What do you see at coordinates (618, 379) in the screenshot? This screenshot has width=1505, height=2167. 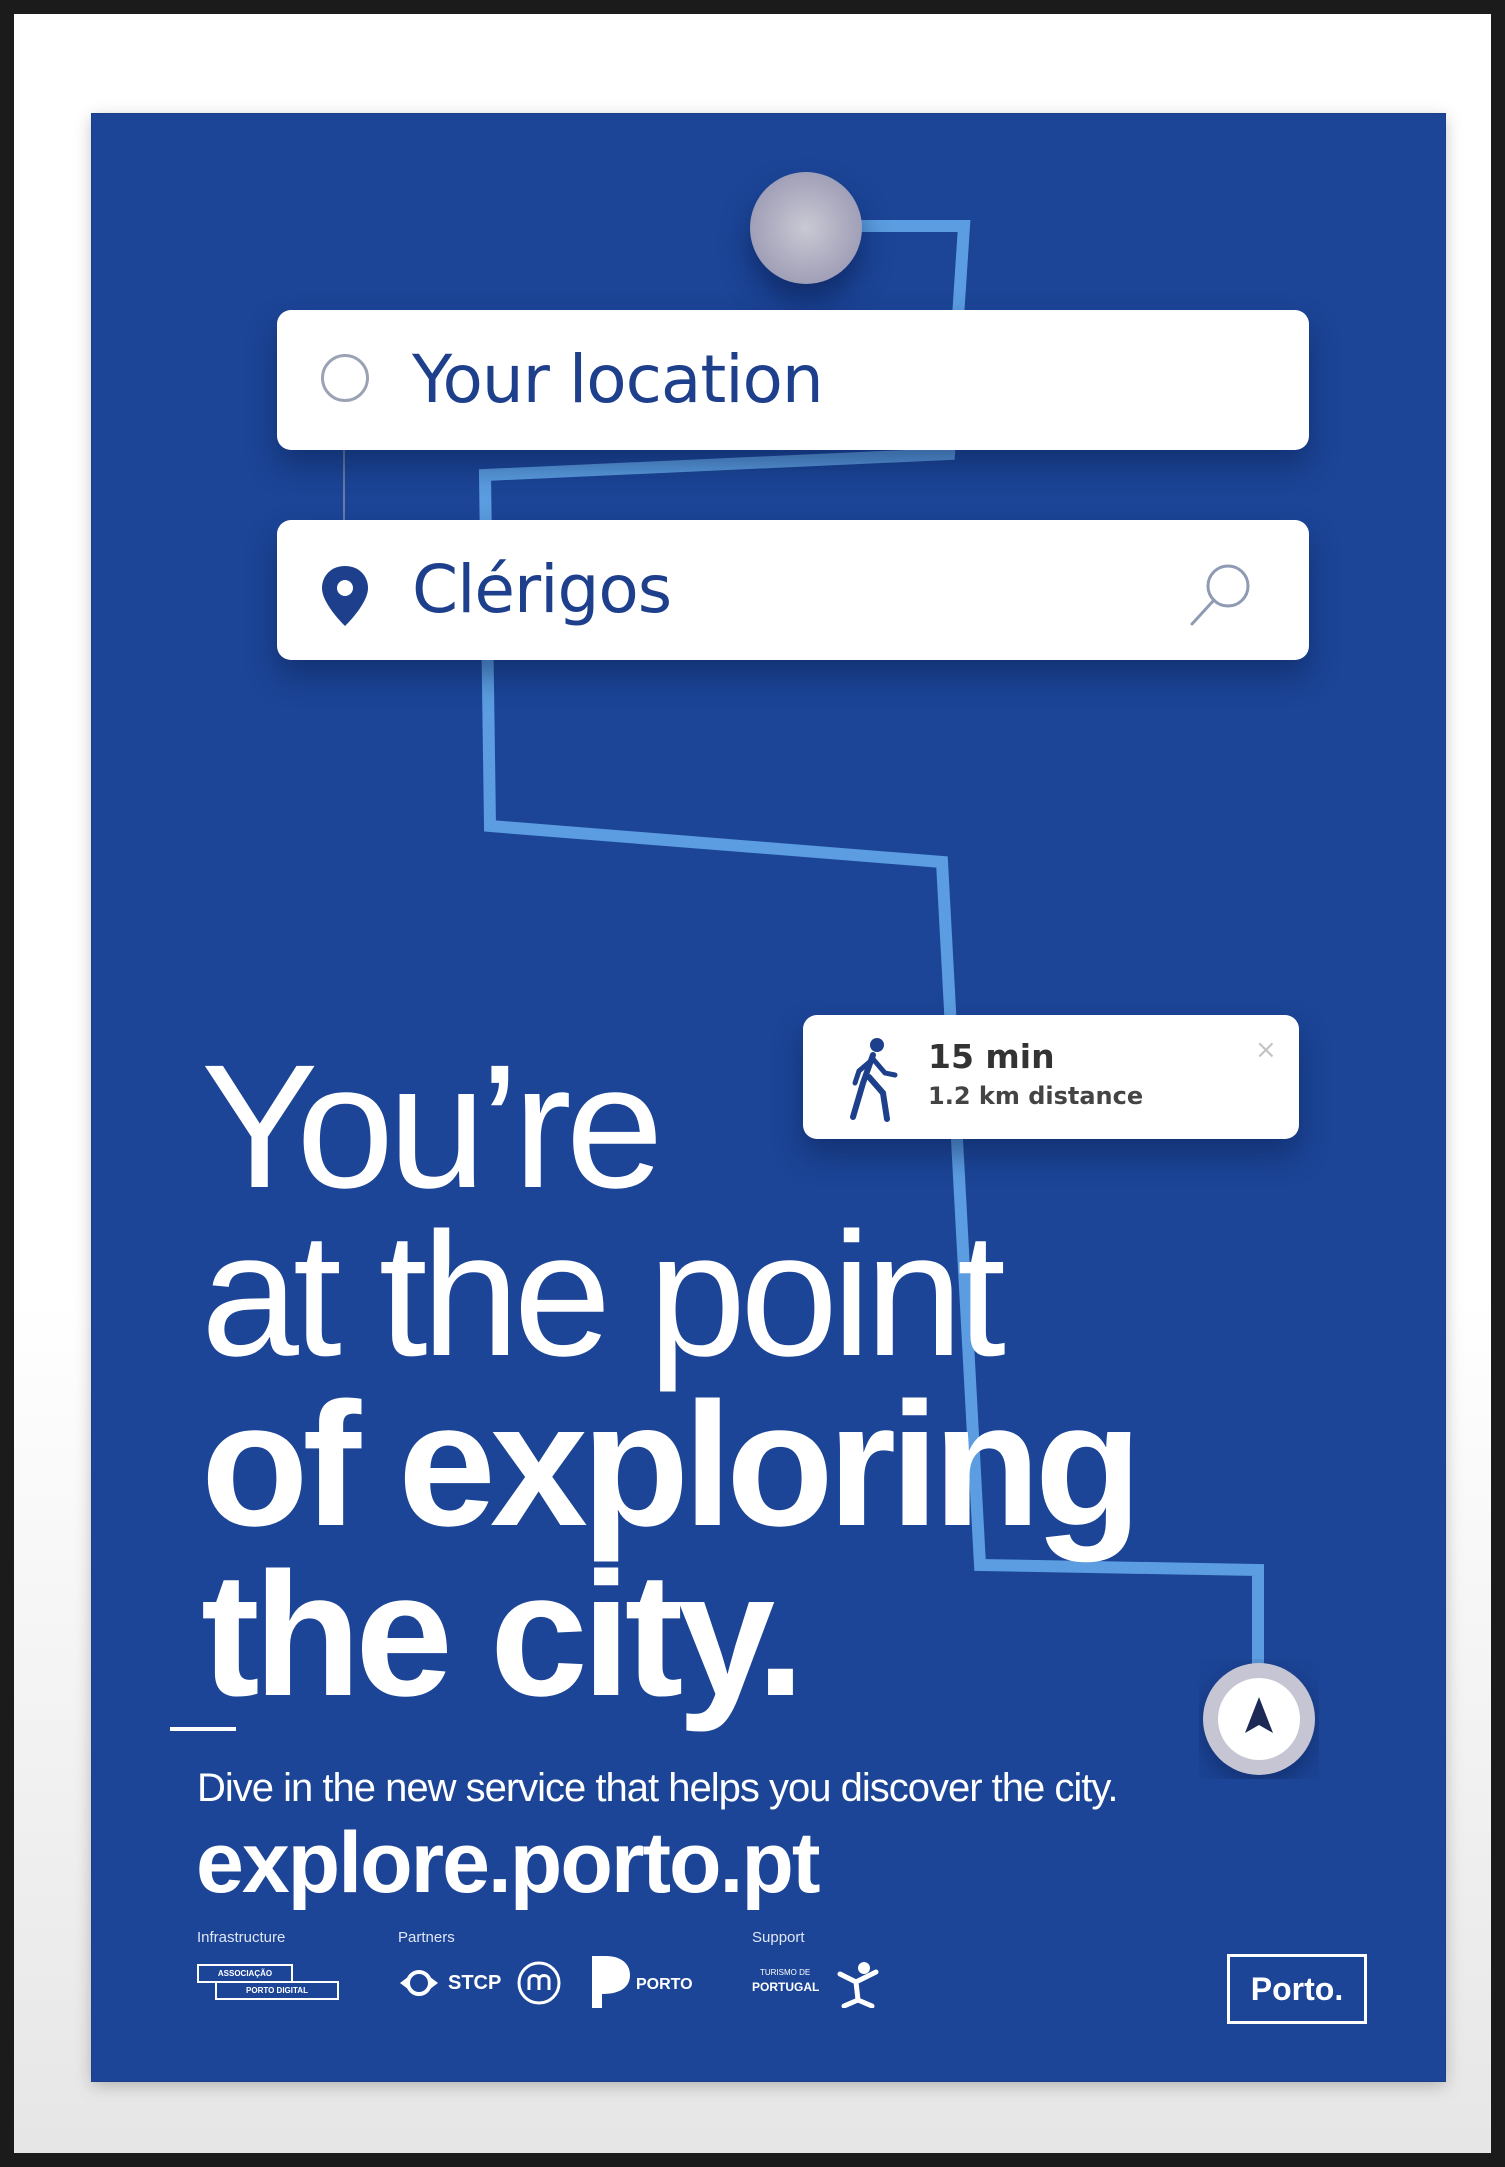 I see `origin-text: Your location` at bounding box center [618, 379].